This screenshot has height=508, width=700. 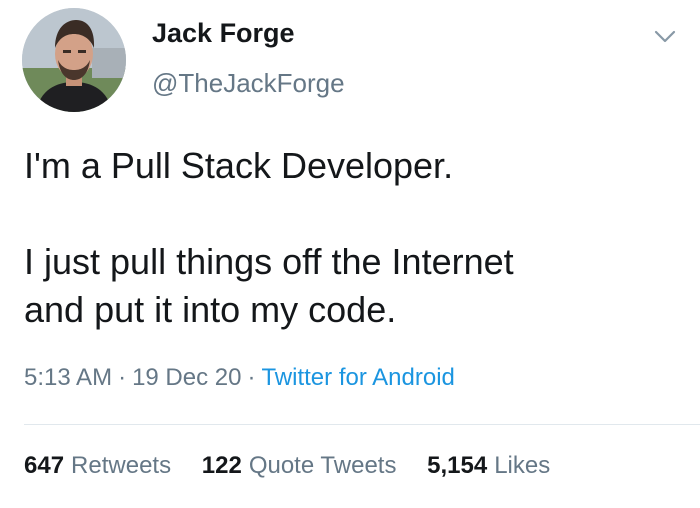 I want to click on retweets-label: Retweets, so click(x=121, y=465).